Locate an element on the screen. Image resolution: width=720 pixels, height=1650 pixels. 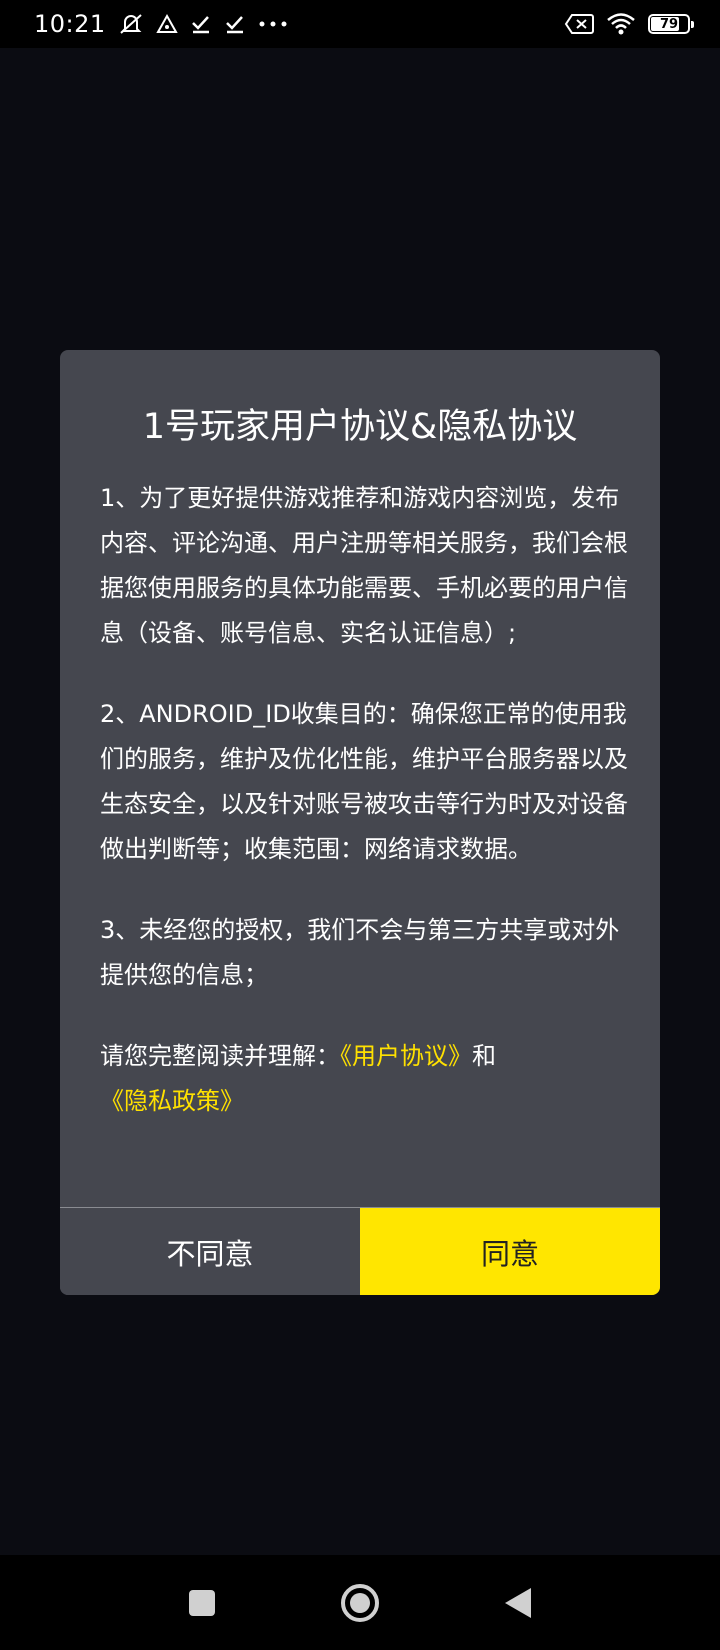
dialog-title: 1号玩家用户协议&隐私协议 is located at coordinates (360, 427).